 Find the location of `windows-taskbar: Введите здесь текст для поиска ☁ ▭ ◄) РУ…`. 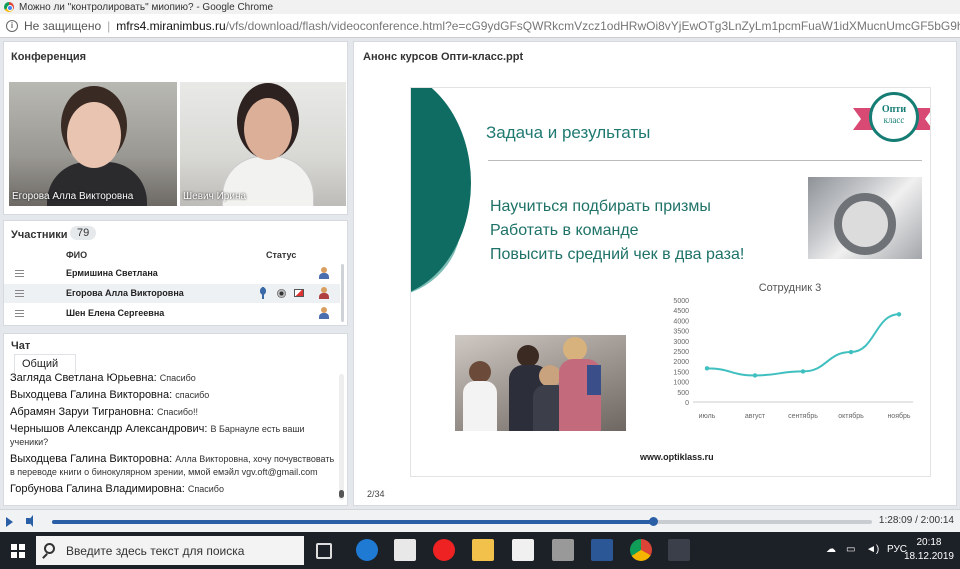

windows-taskbar: Введите здесь текст для поиска ☁ ▭ ◄) РУ… is located at coordinates (480, 550).